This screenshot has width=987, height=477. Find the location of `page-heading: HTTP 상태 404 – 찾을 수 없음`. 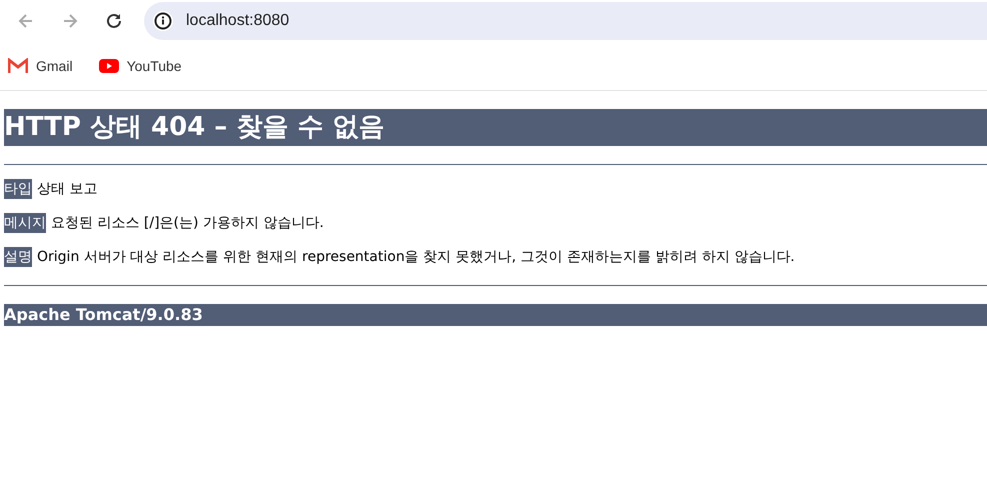

page-heading: HTTP 상태 404 – 찾을 수 없음 is located at coordinates (495, 127).